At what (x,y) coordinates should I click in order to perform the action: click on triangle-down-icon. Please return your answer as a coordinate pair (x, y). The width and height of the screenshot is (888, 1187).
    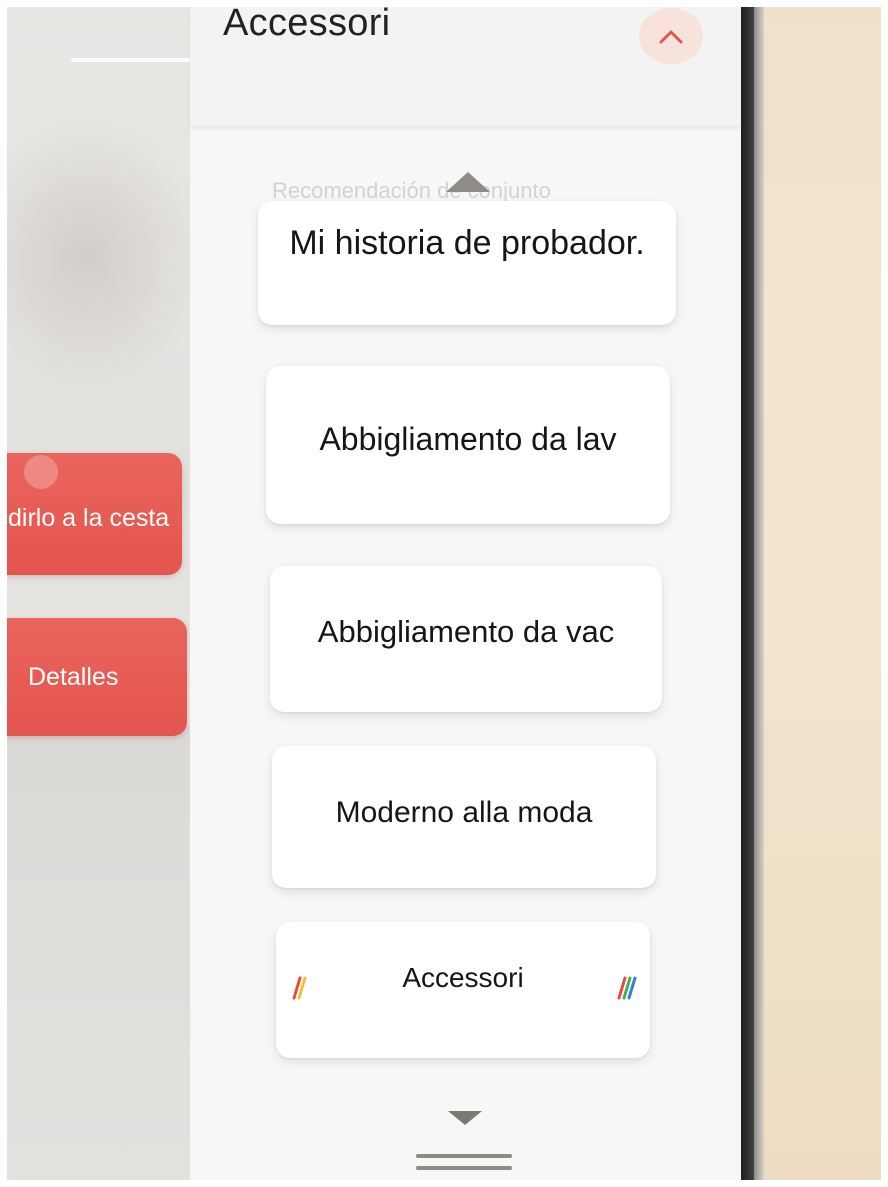
    Looking at the image, I should click on (465, 1118).